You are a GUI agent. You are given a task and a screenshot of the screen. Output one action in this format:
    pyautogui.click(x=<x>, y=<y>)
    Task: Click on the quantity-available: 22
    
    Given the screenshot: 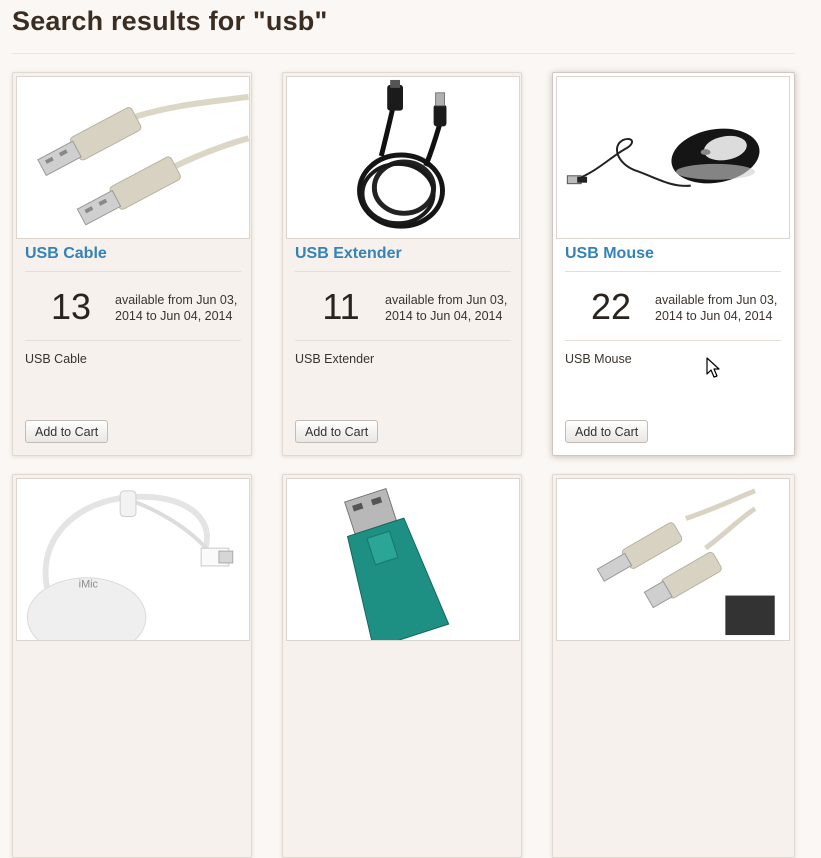 What is the action you would take?
    pyautogui.click(x=611, y=306)
    